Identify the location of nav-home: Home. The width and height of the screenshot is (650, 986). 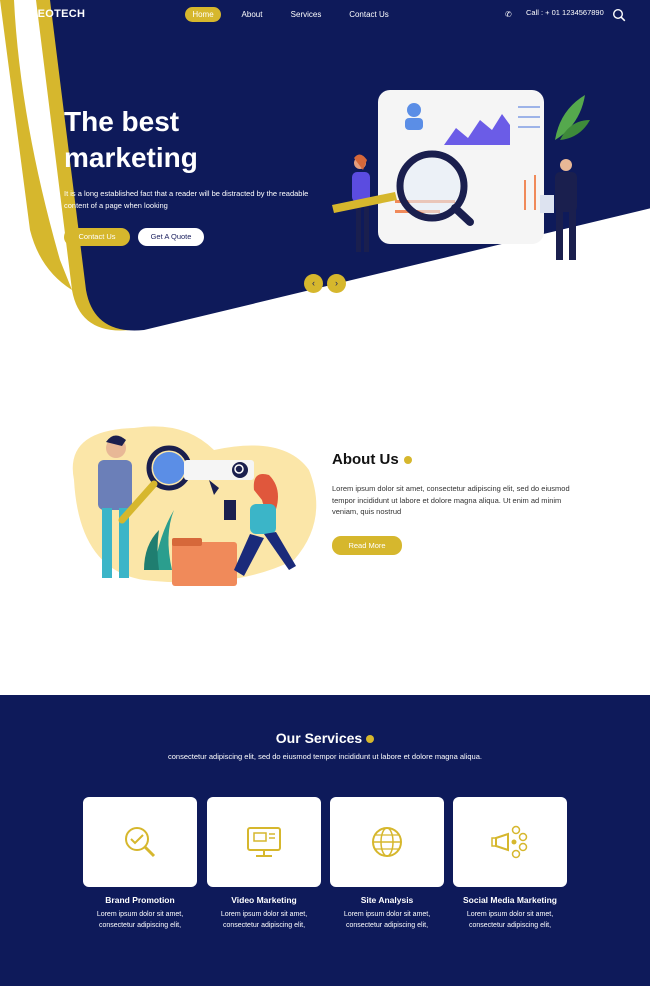
(203, 14).